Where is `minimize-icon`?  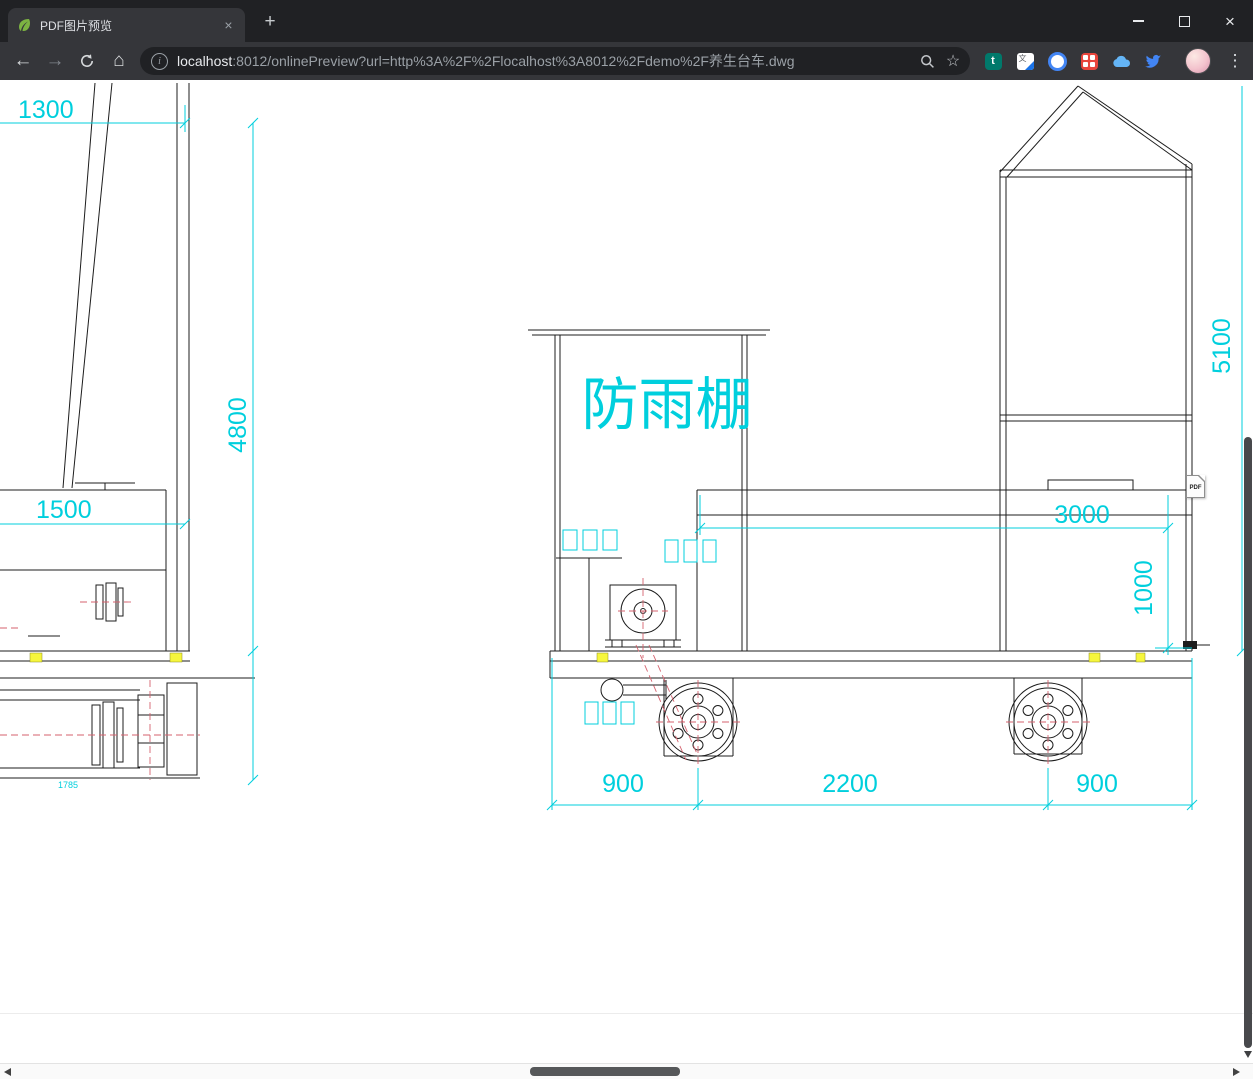 minimize-icon is located at coordinates (1138, 21).